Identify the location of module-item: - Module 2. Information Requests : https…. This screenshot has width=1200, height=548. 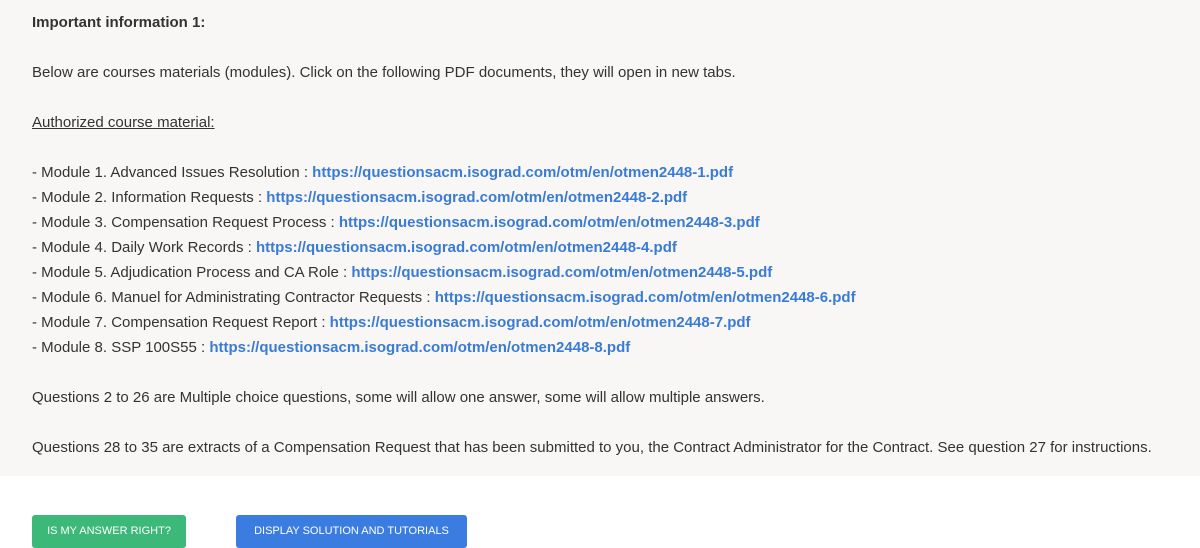
(600, 197).